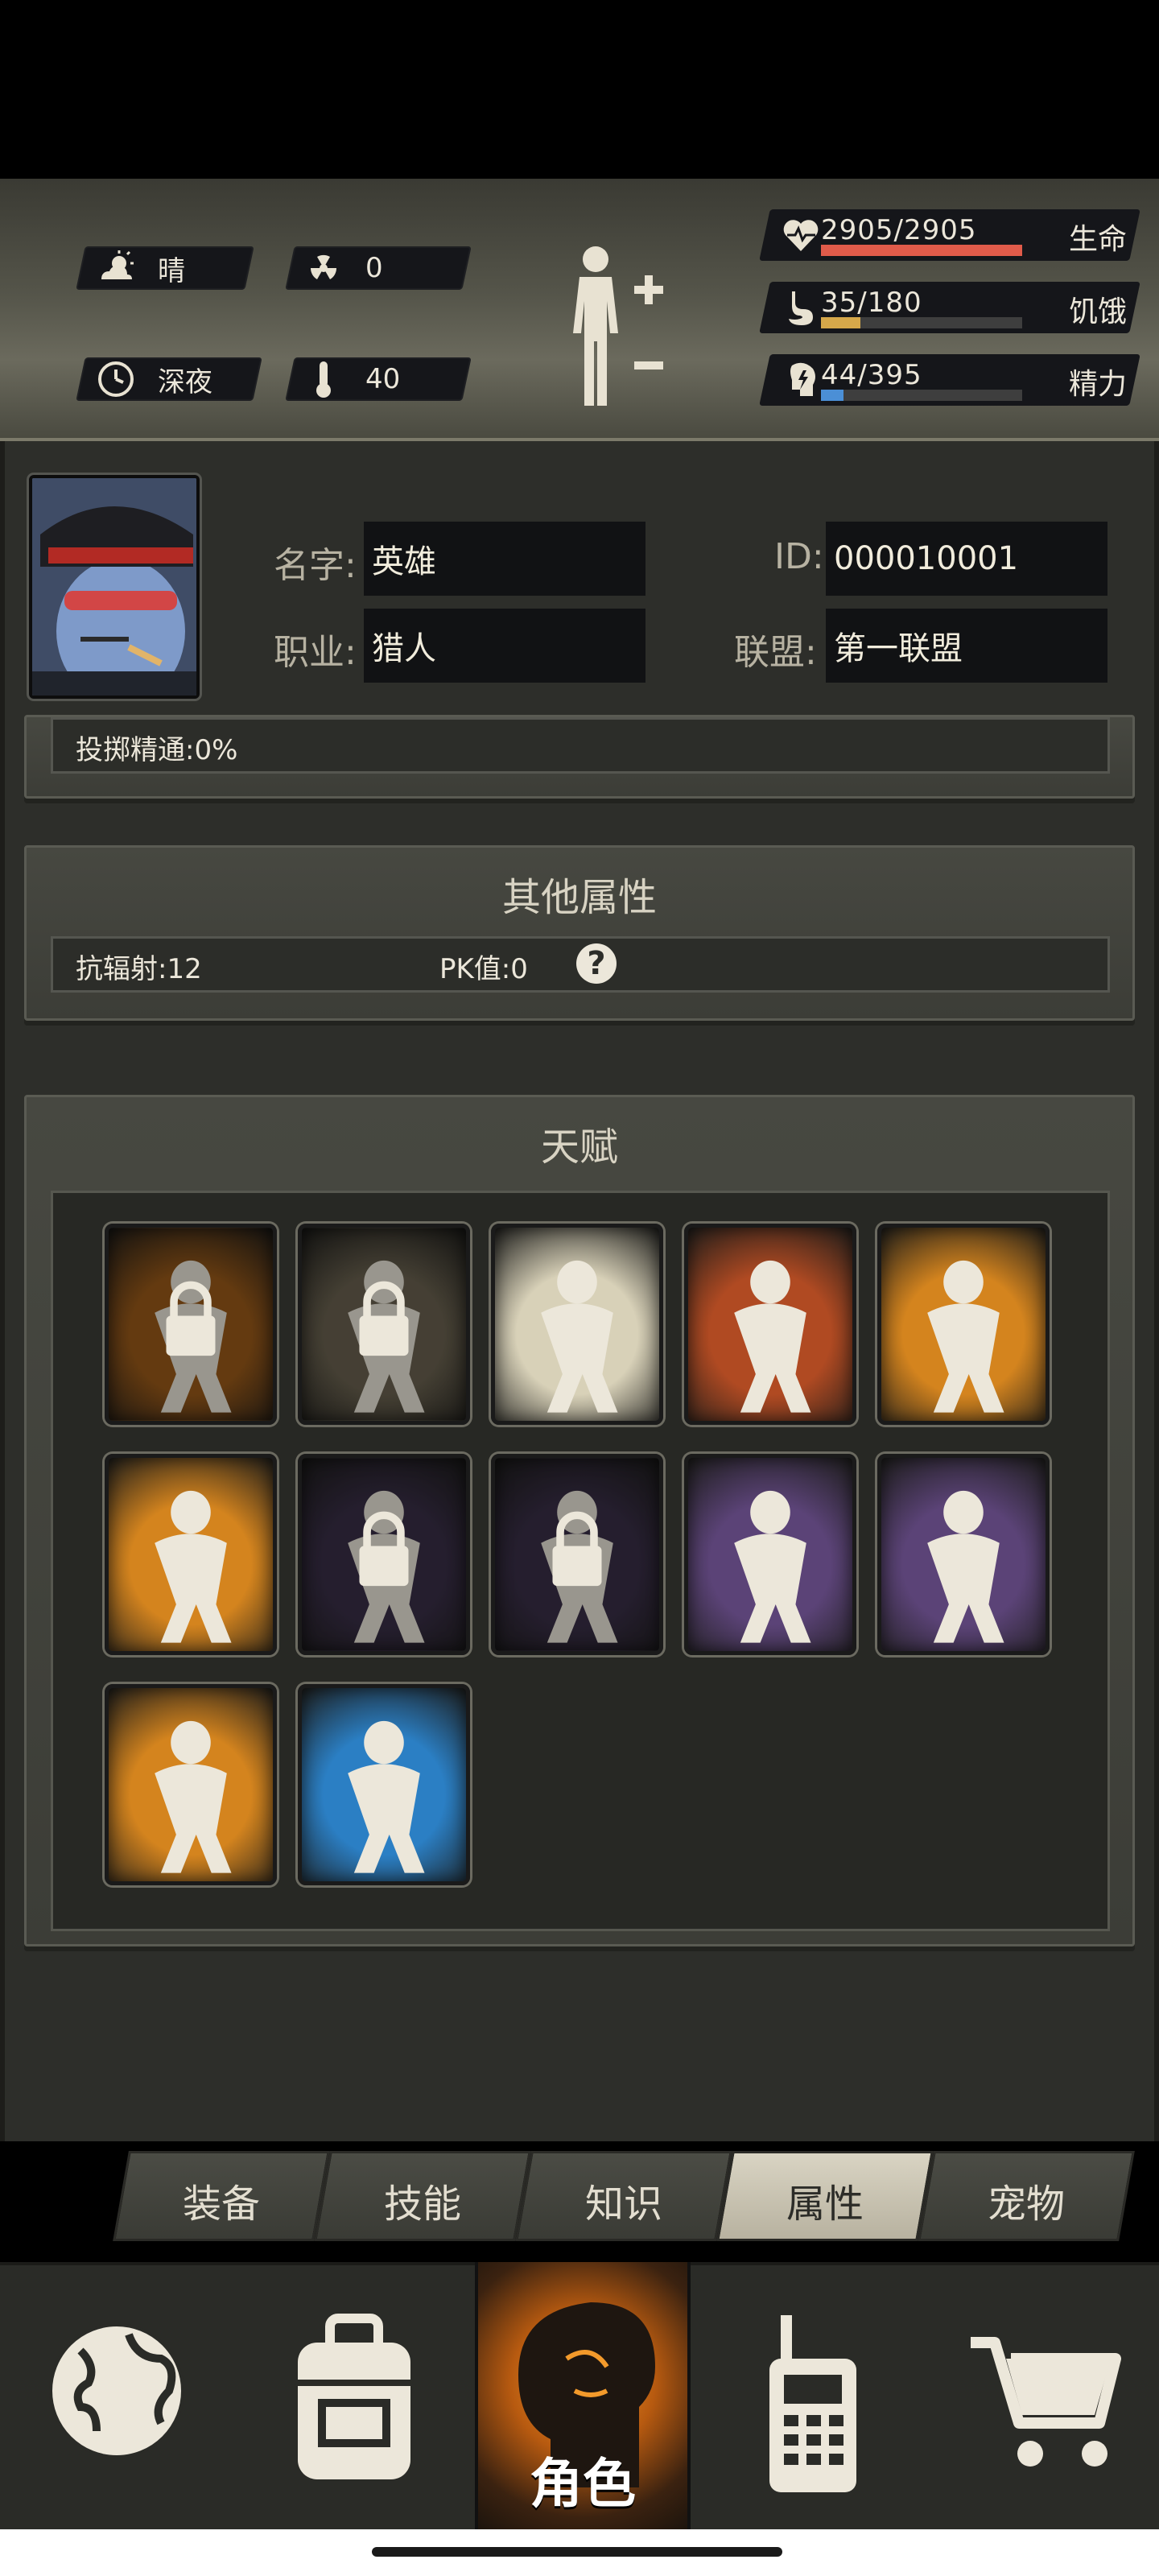  Describe the element at coordinates (579, 897) in the screenshot. I see `other-attributes-title: 其他属性` at that location.